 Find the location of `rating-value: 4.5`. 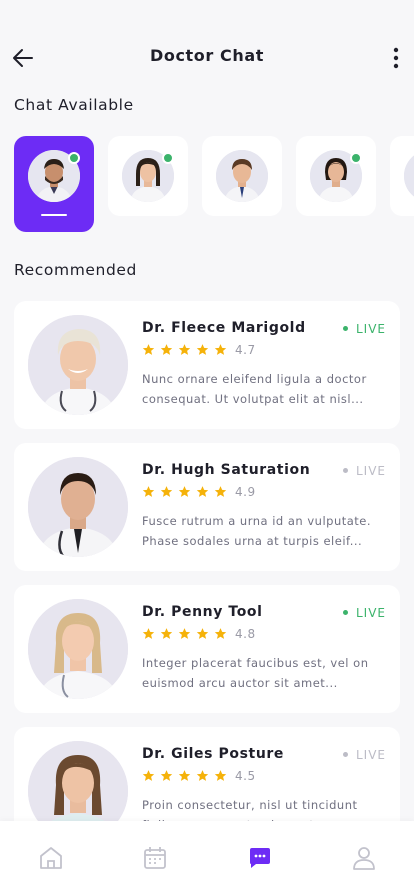

rating-value: 4.5 is located at coordinates (245, 776).